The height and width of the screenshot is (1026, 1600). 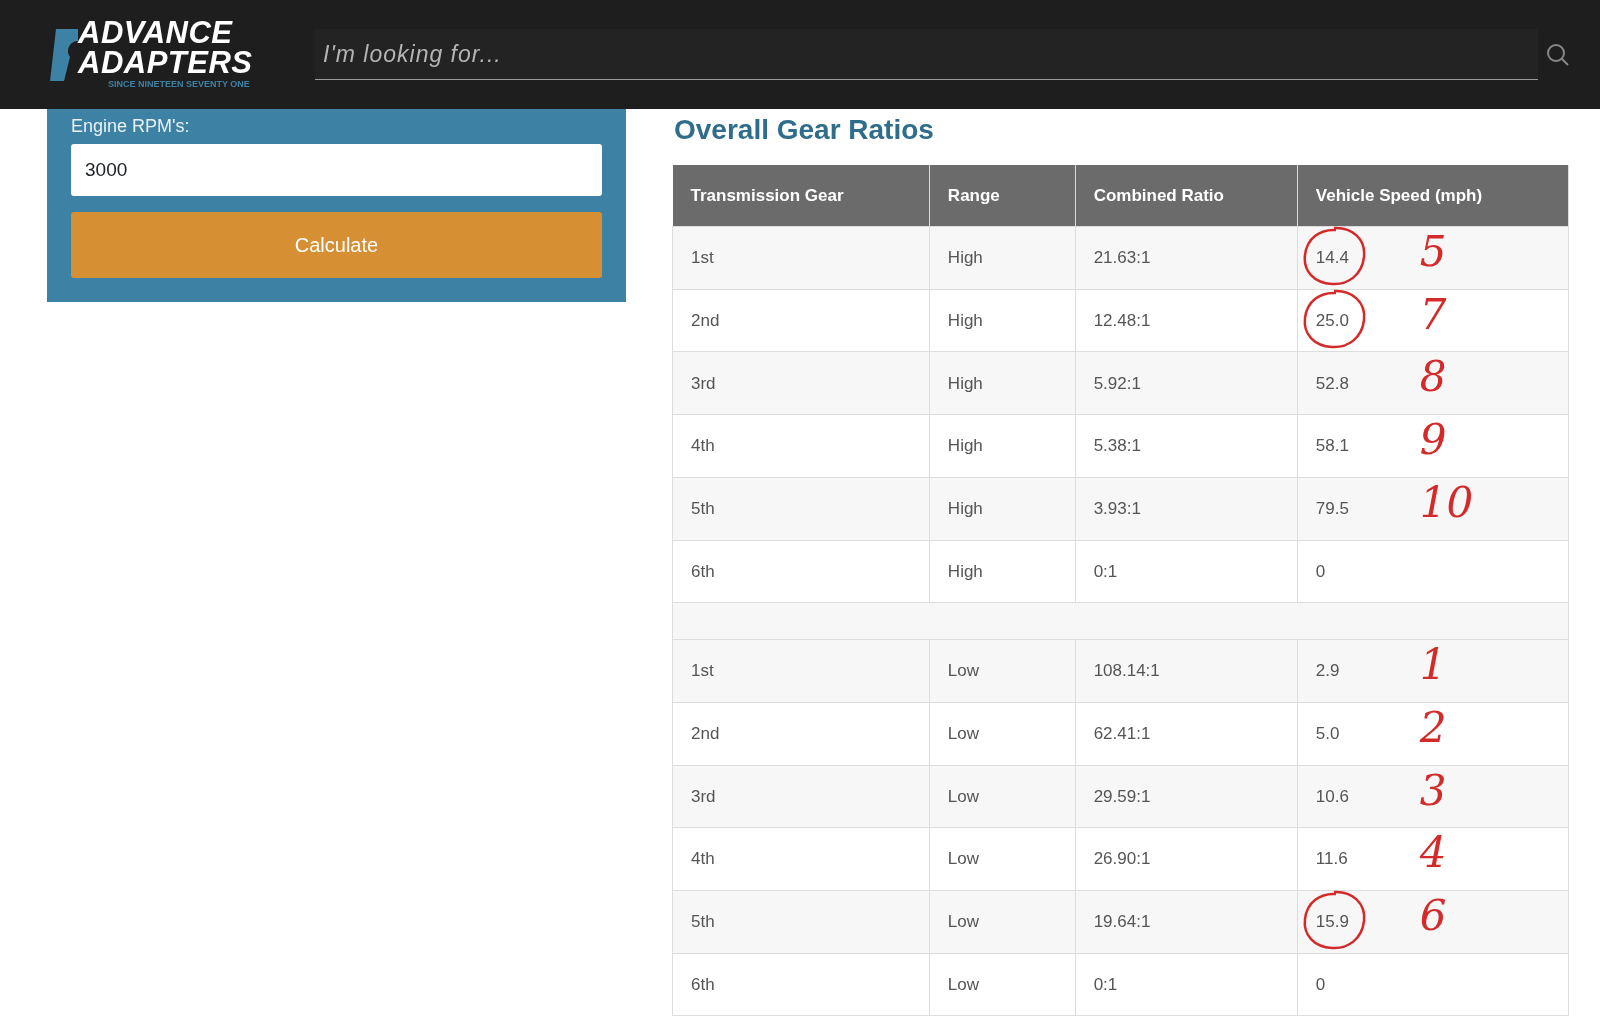 What do you see at coordinates (179, 84) in the screenshot?
I see `logo-tagline: SINCE NINETEEN SEVENTY ONE` at bounding box center [179, 84].